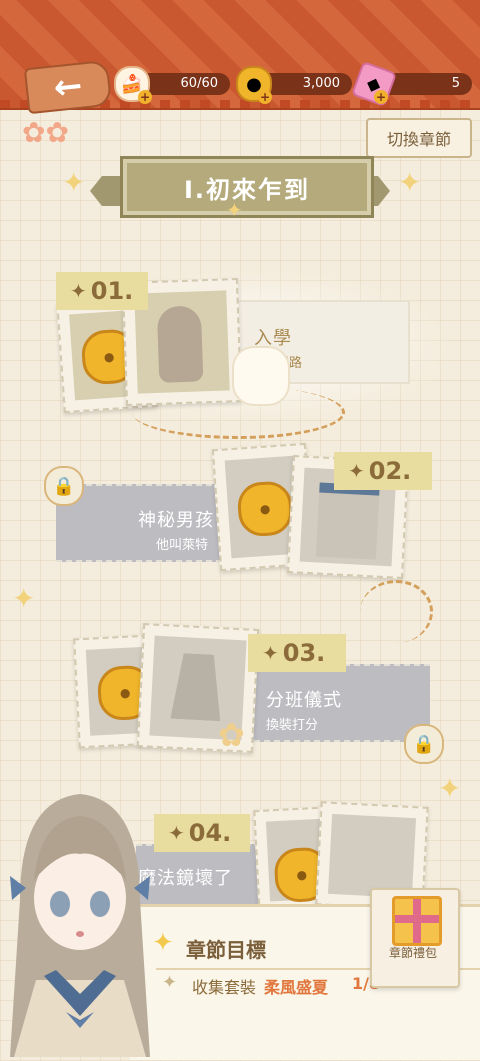  Describe the element at coordinates (180, 344) in the screenshot. I see `hair-item-icon` at that location.